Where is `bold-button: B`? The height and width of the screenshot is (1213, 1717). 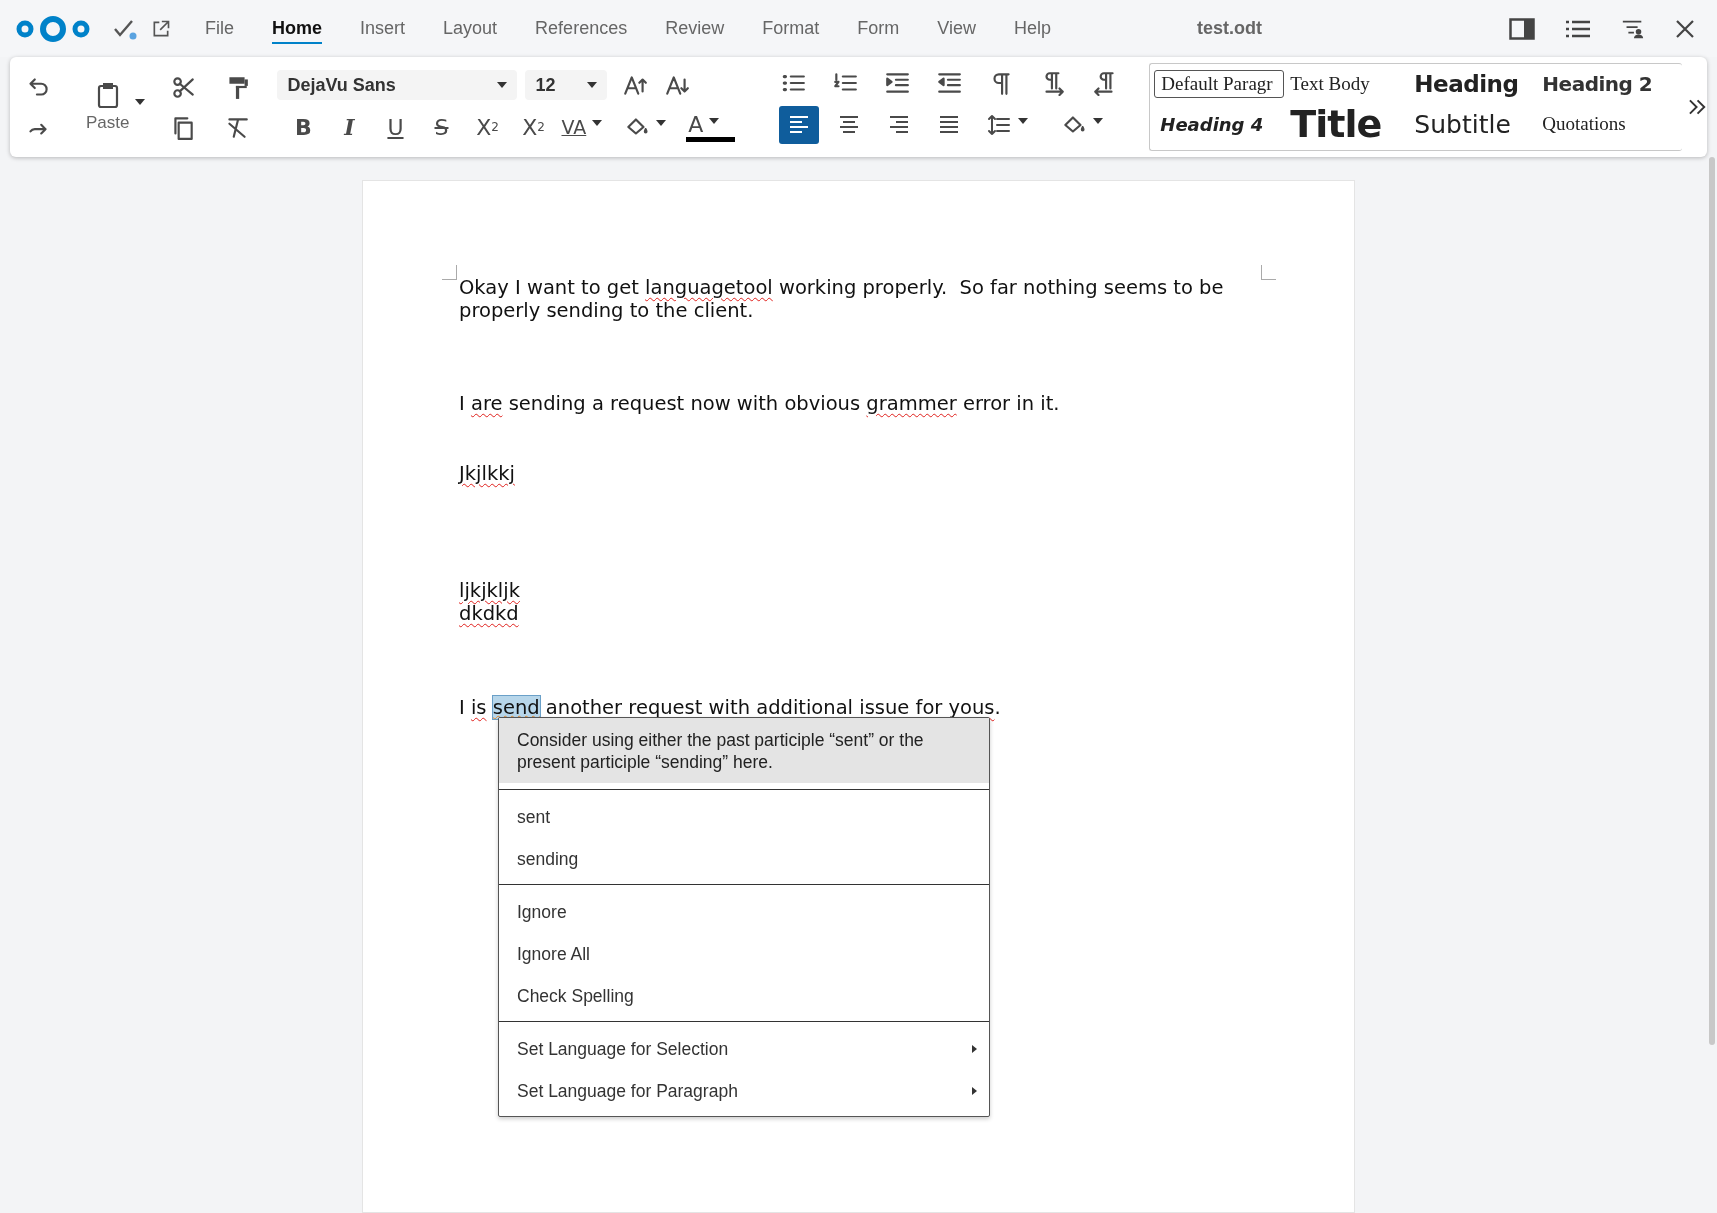 bold-button: B is located at coordinates (303, 127).